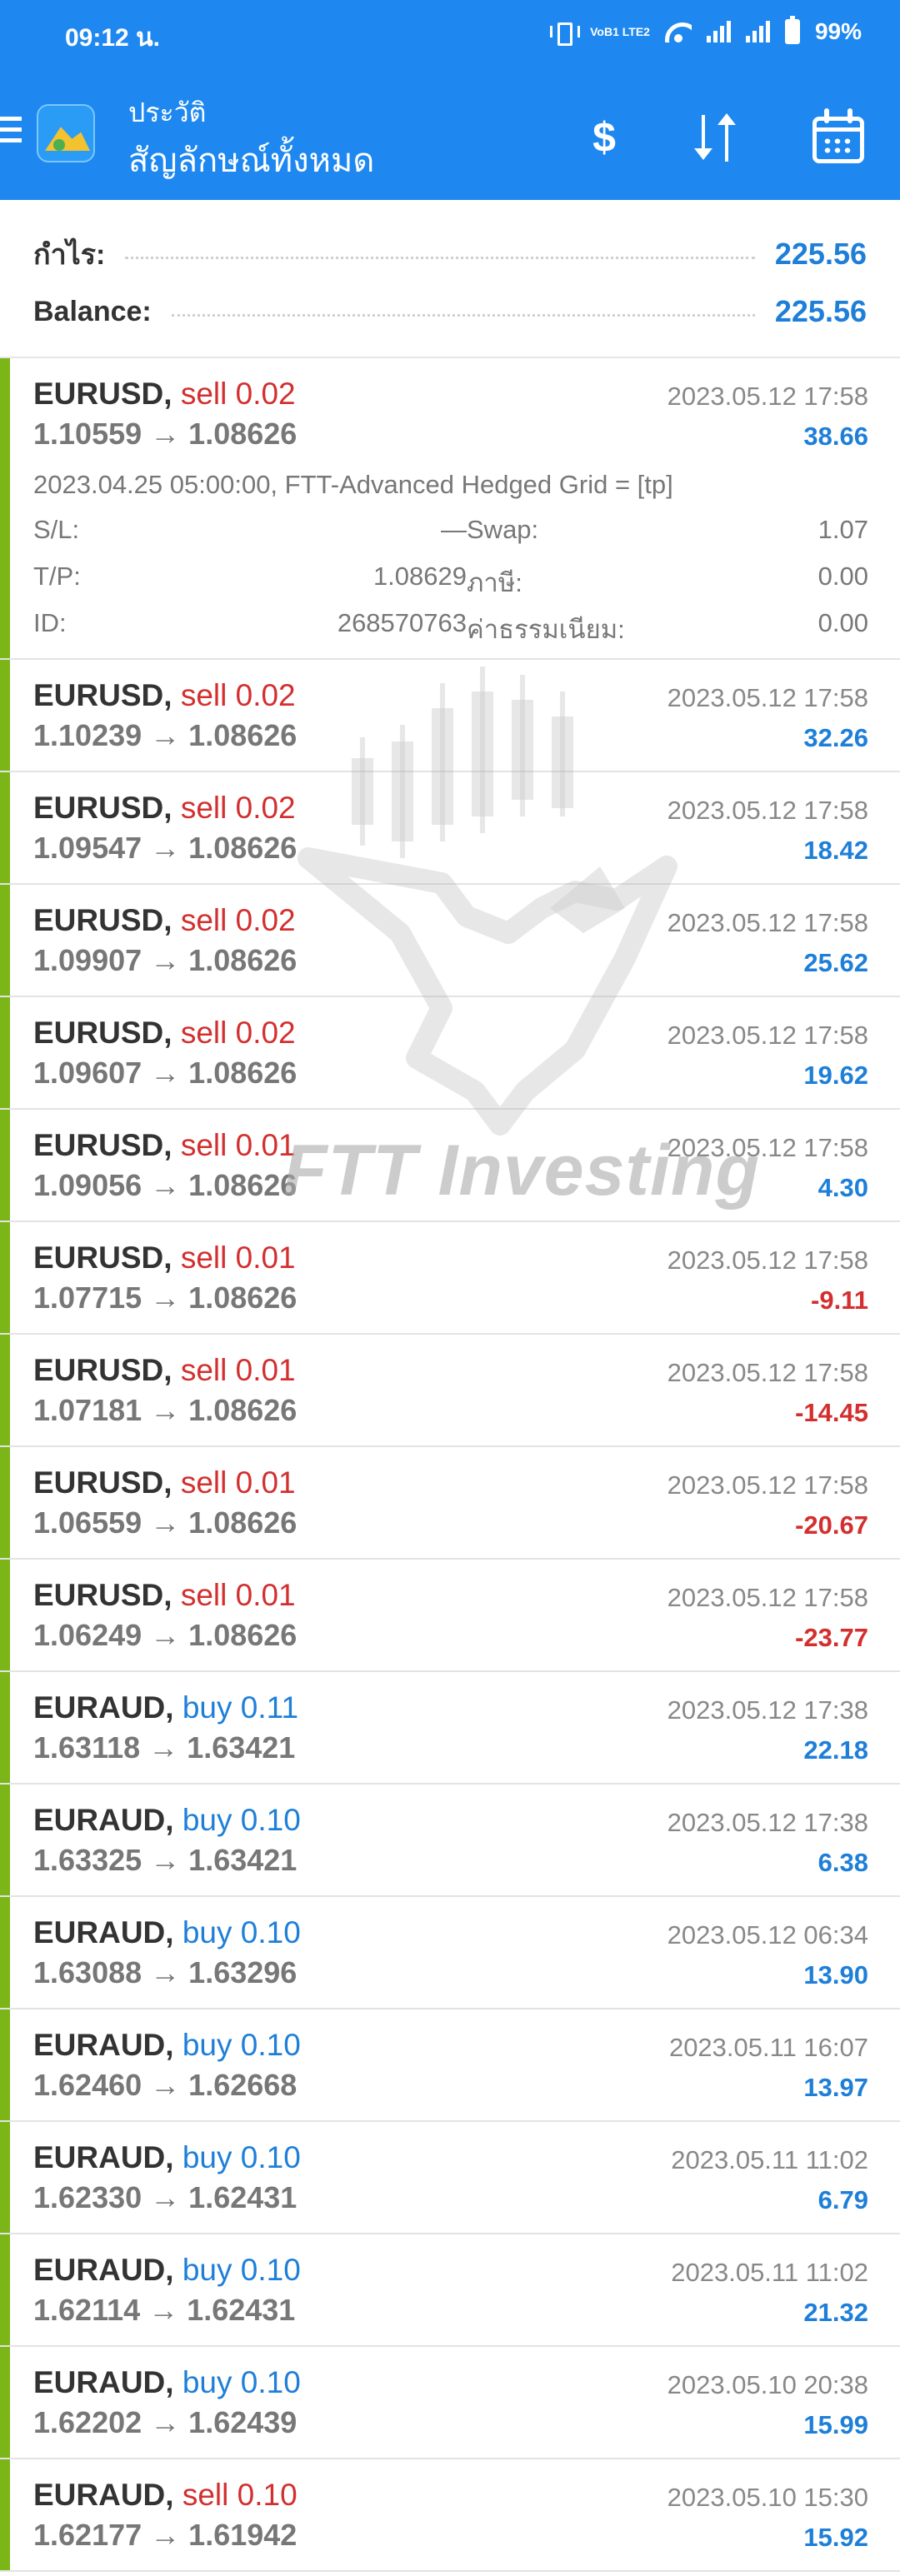 The image size is (900, 2576). What do you see at coordinates (706, 31) in the screenshot?
I see `status-icons: VoB1 LTE2 99%` at bounding box center [706, 31].